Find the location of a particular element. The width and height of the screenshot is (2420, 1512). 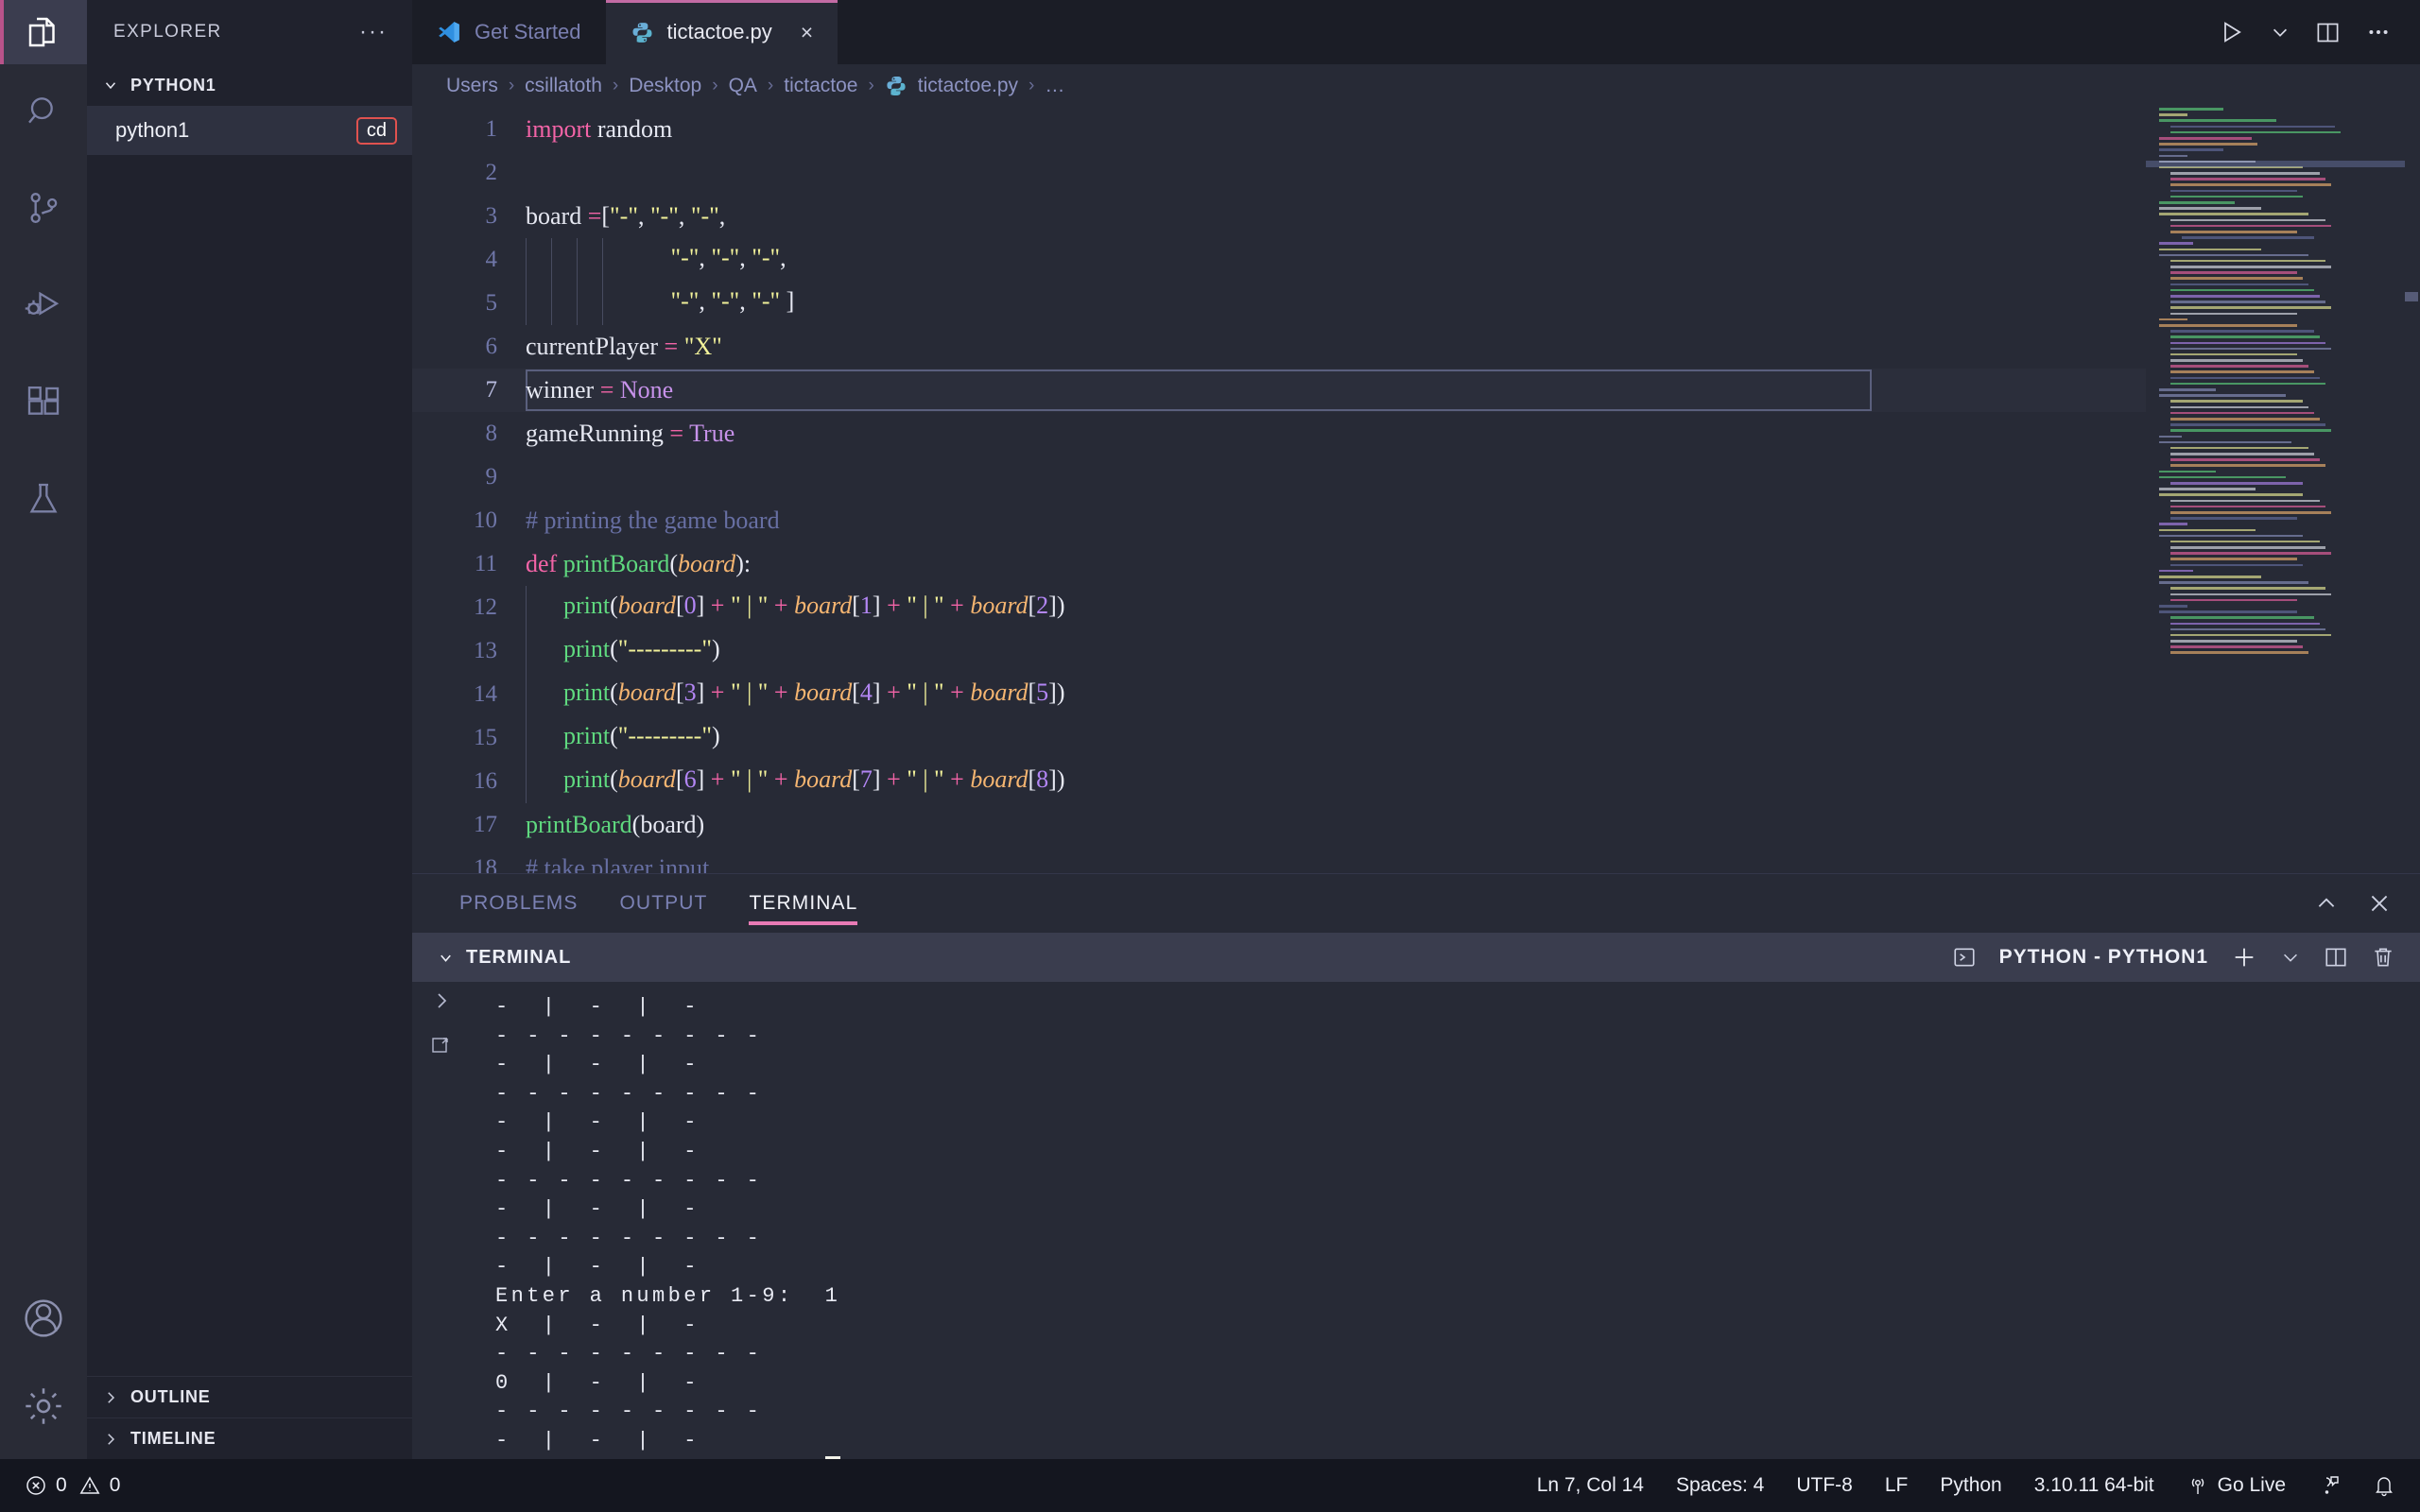

search-icon is located at coordinates (43, 111).